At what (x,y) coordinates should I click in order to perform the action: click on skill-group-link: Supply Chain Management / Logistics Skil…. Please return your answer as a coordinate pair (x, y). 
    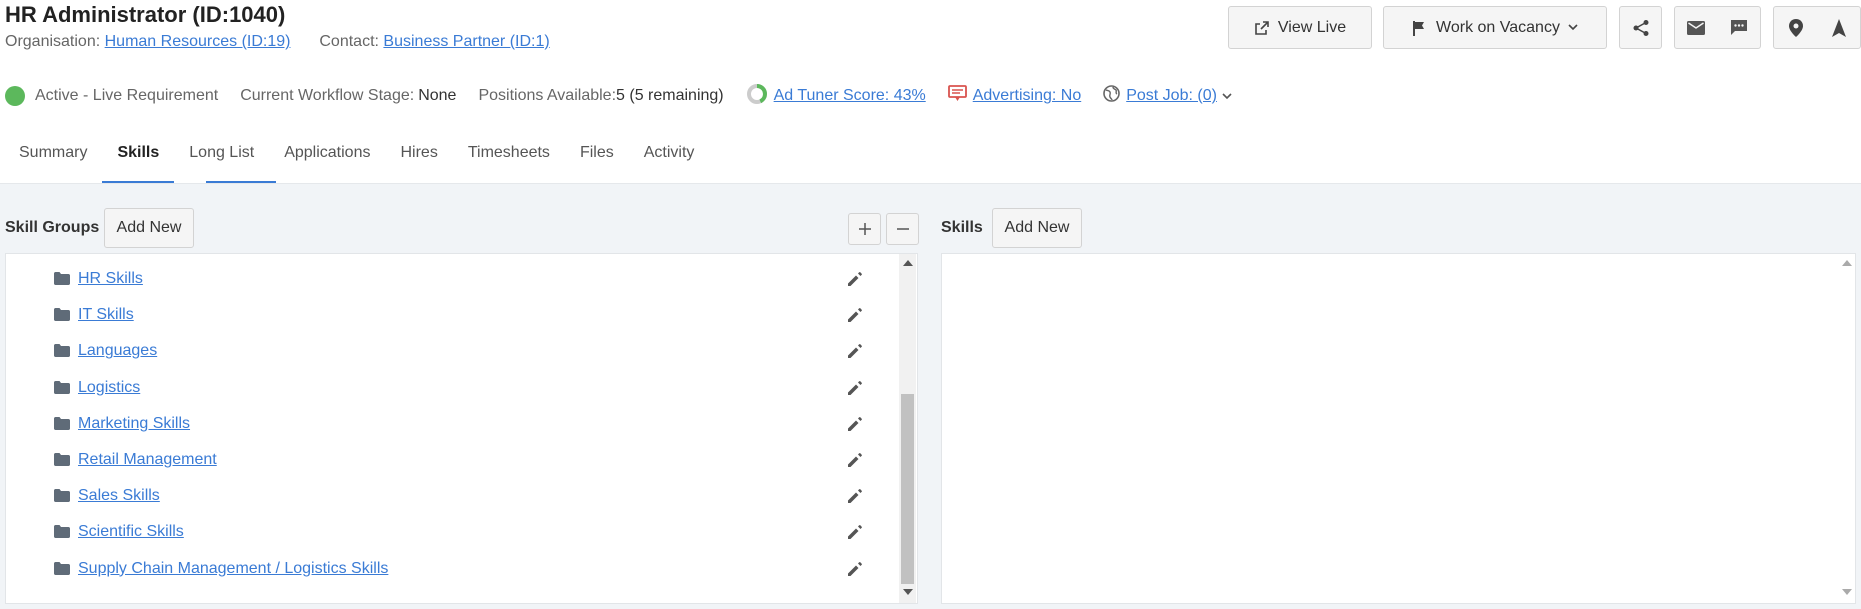
    Looking at the image, I should click on (233, 569).